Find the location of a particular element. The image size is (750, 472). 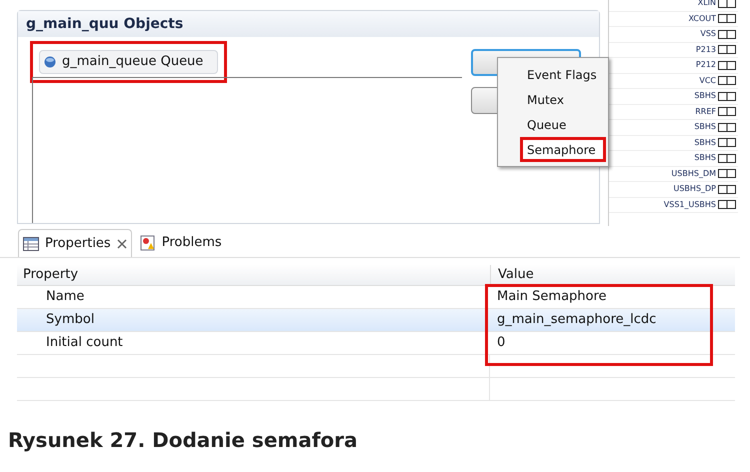

table-cell-text: 0 is located at coordinates (501, 343).